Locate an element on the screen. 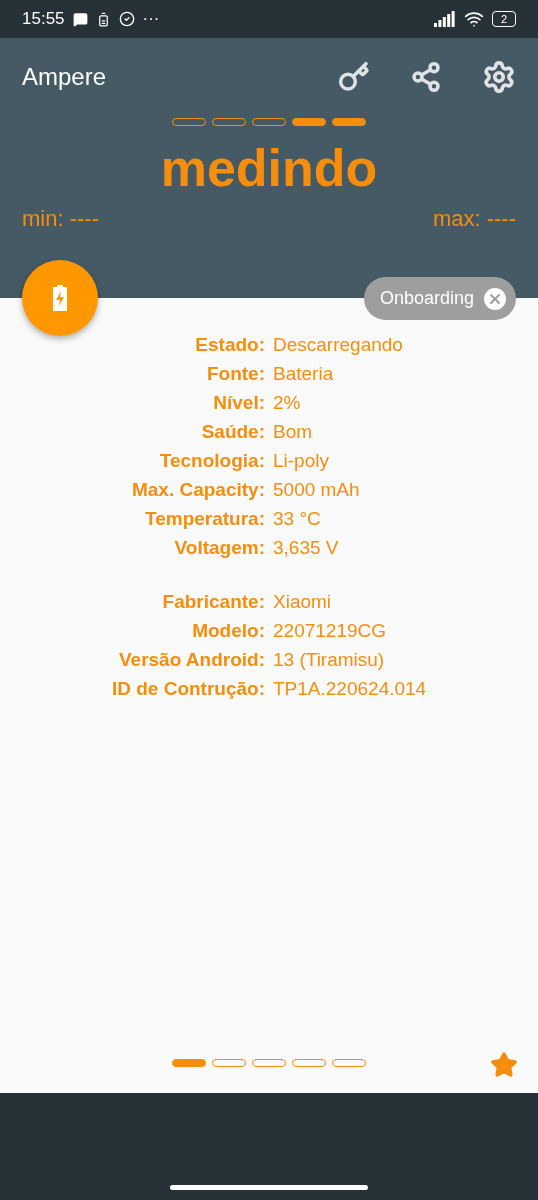 The height and width of the screenshot is (1200, 538). min-reading: min: ---- is located at coordinates (60, 219).